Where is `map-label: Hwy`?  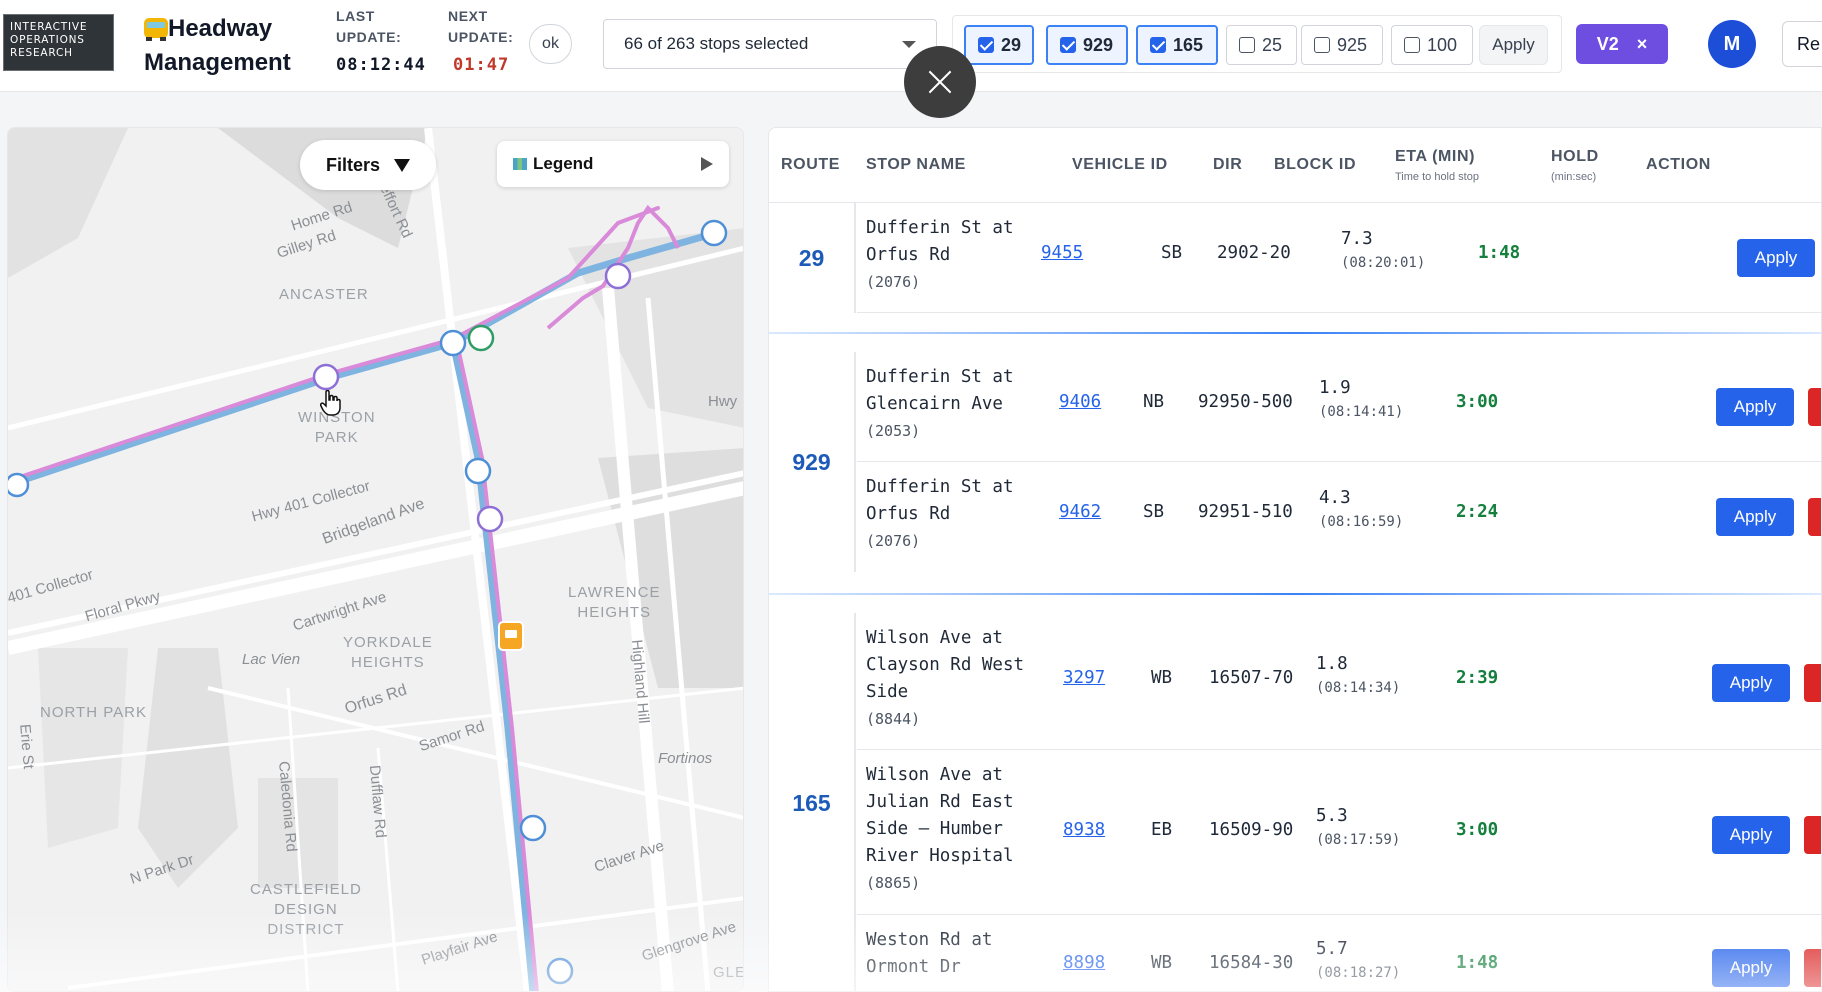 map-label: Hwy is located at coordinates (723, 401).